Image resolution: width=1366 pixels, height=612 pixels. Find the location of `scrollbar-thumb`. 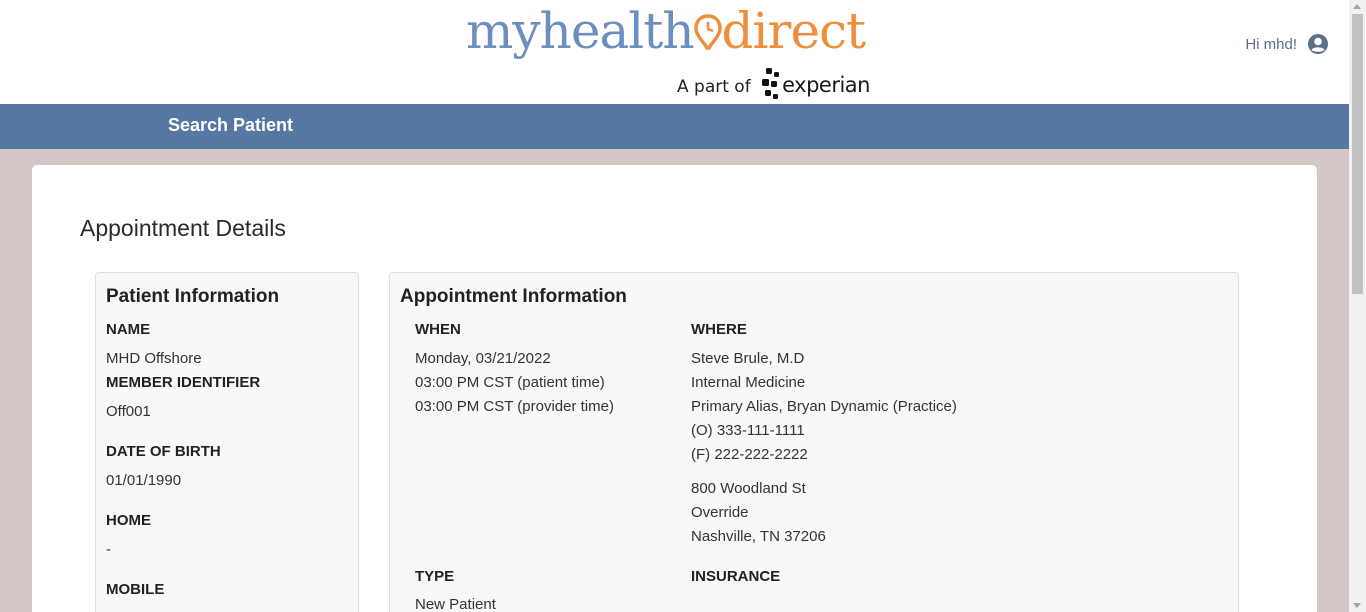

scrollbar-thumb is located at coordinates (1357, 154).